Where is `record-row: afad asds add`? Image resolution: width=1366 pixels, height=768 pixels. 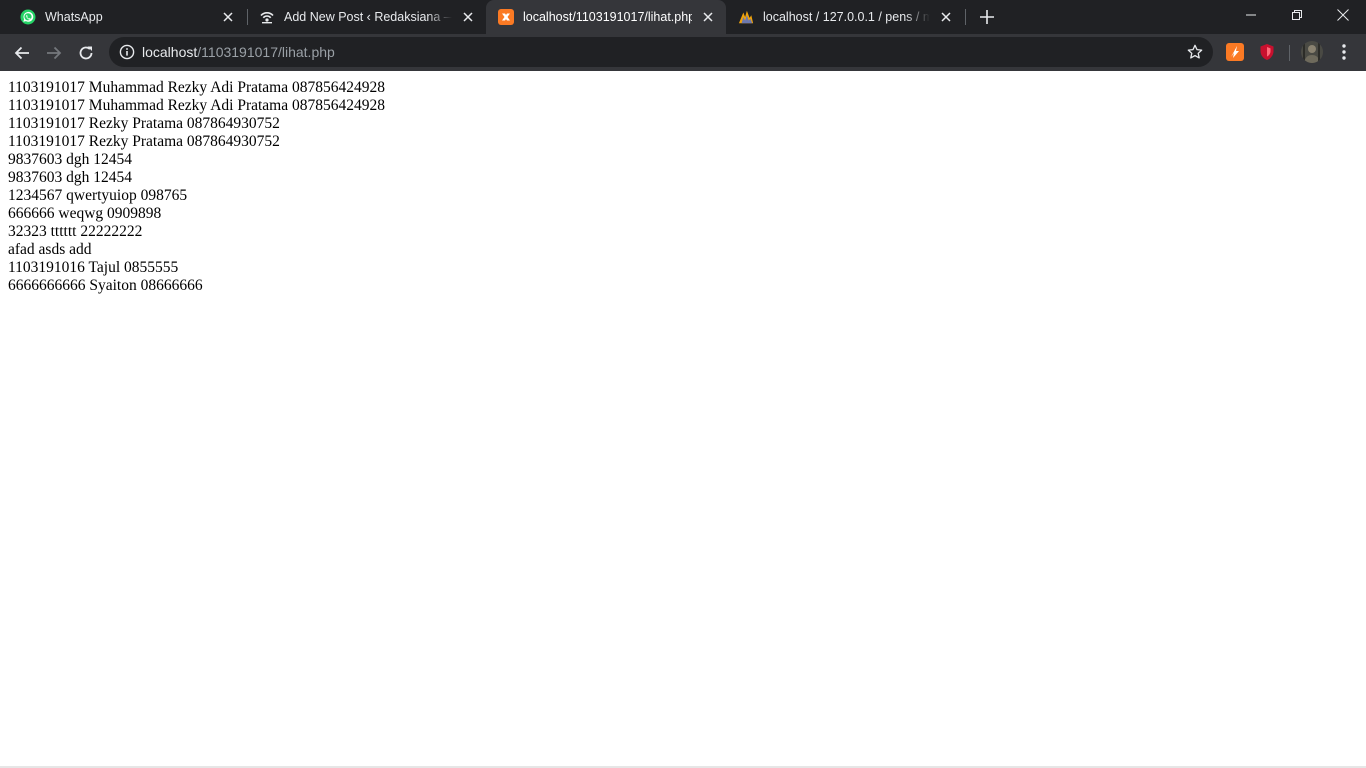 record-row: afad asds add is located at coordinates (50, 249).